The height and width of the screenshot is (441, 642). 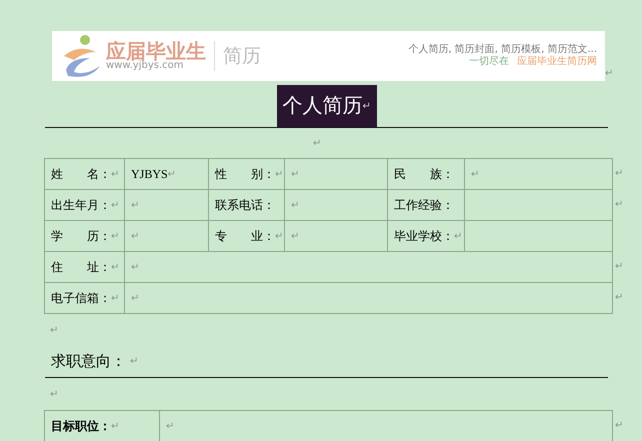 I want to click on document-title: 个人简历↵, so click(x=326, y=106).